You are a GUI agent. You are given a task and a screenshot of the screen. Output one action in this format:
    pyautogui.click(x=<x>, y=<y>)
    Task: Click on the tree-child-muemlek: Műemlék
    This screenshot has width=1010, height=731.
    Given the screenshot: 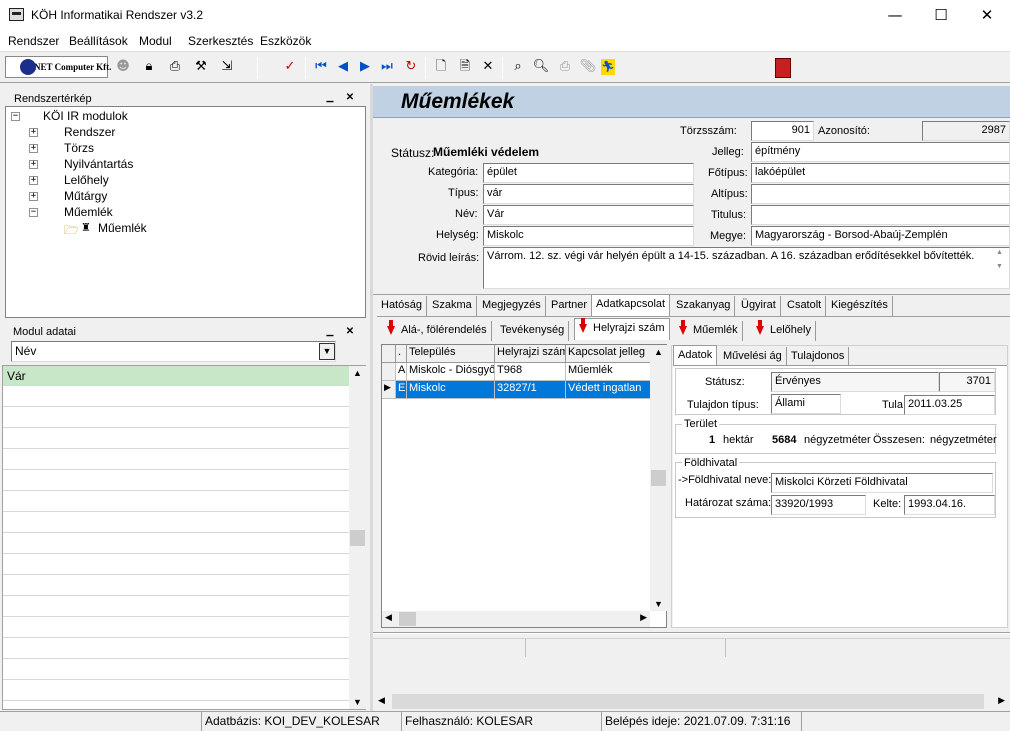 What is the action you would take?
    pyautogui.click(x=122, y=228)
    